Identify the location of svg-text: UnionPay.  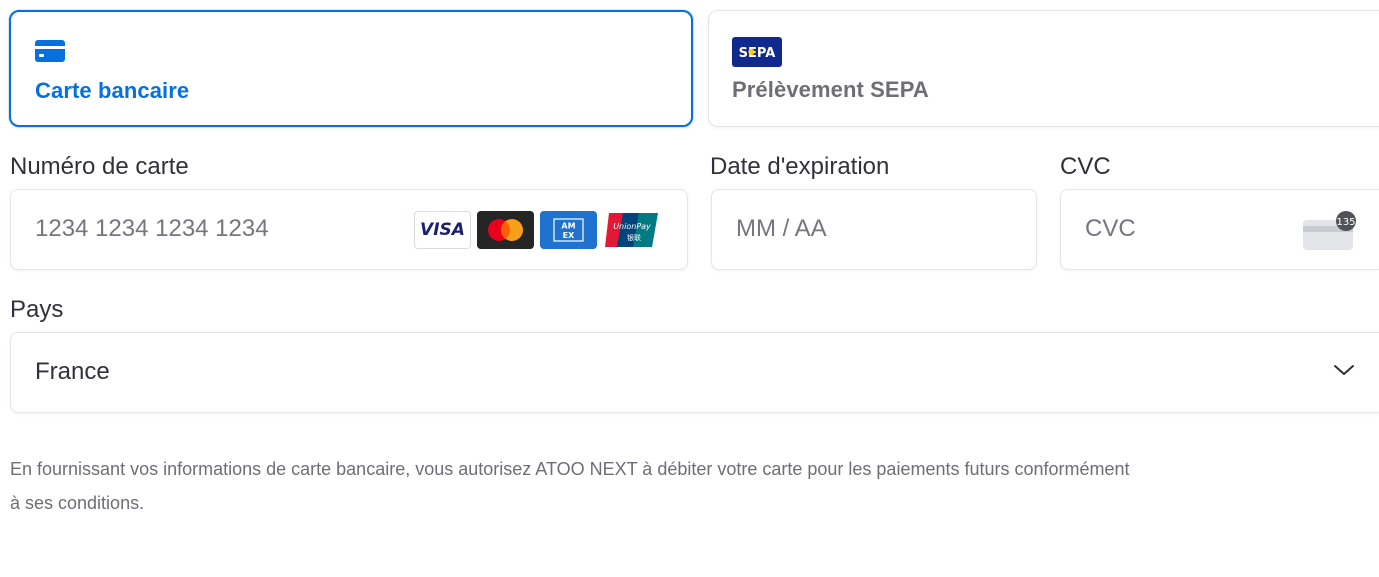
(632, 226).